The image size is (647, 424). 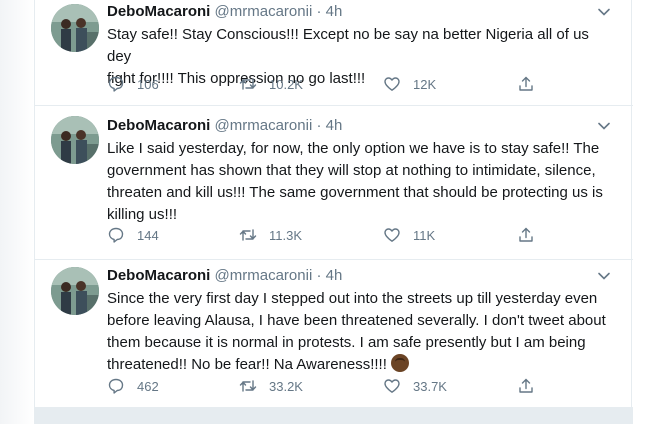 I want to click on page-background, so click(x=17, y=212).